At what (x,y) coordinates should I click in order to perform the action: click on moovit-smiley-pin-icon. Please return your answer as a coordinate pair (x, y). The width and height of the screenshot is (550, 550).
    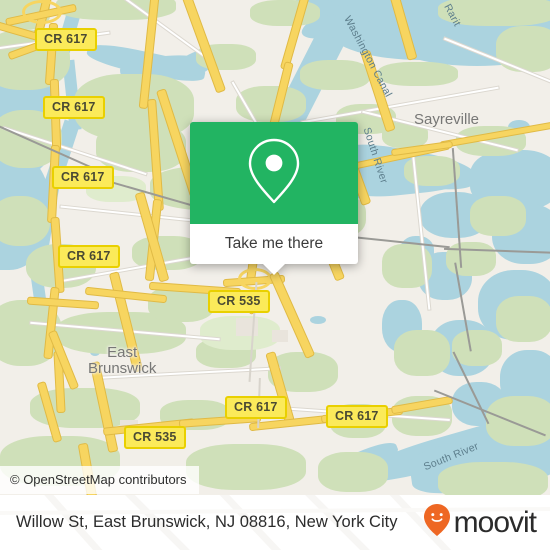
    Looking at the image, I should click on (437, 522).